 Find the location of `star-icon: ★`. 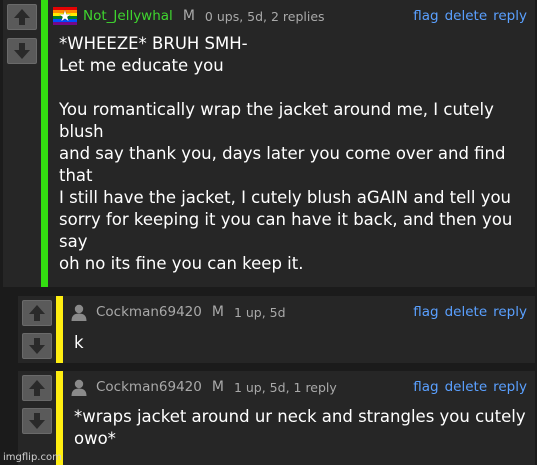

star-icon: ★ is located at coordinates (65, 16).